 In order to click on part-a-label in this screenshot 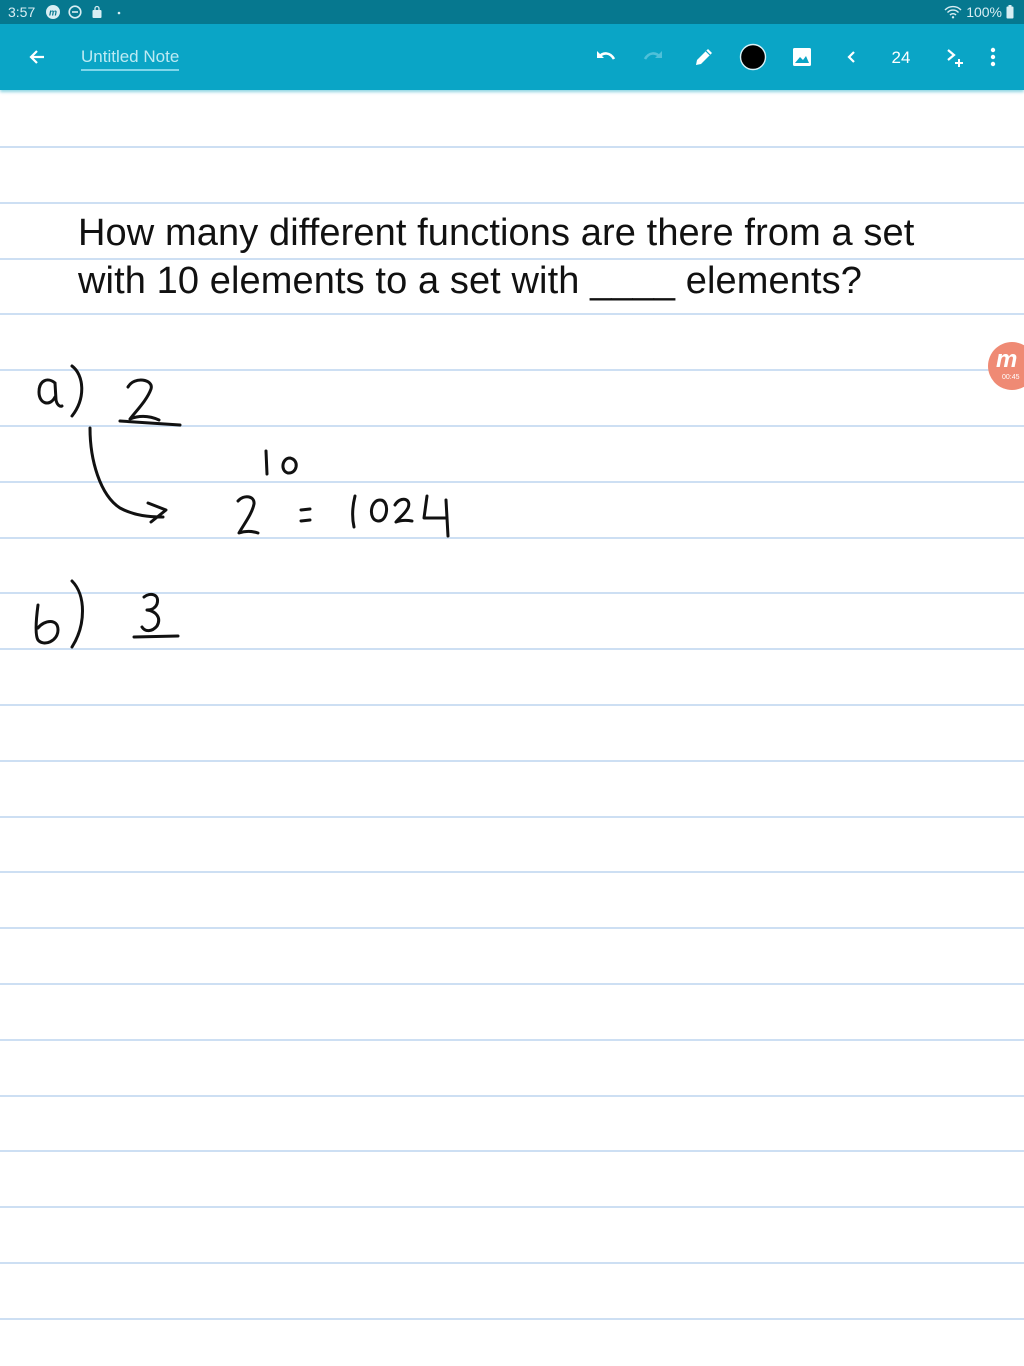, I will do `click(60, 391)`.